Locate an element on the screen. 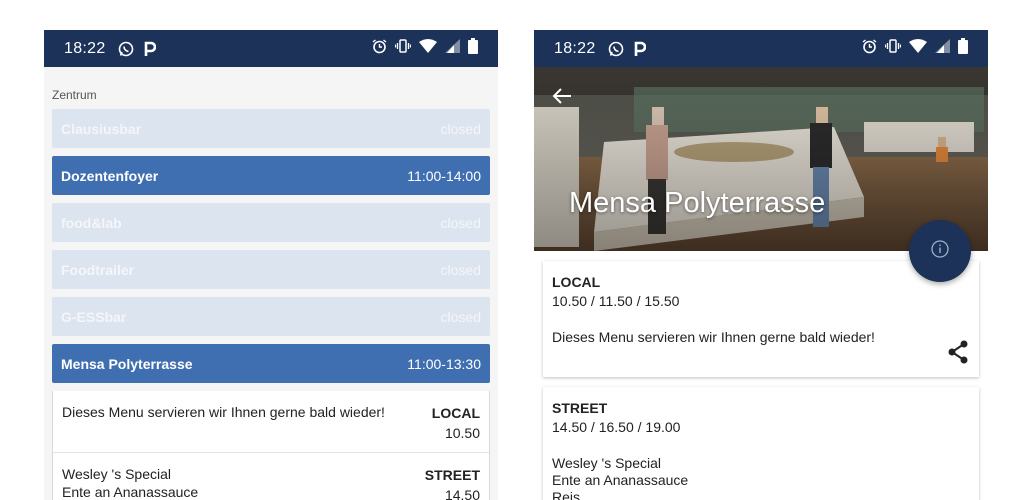 This screenshot has height=500, width=1024. menu-meta: STREET 14.50 is located at coordinates (452, 482).